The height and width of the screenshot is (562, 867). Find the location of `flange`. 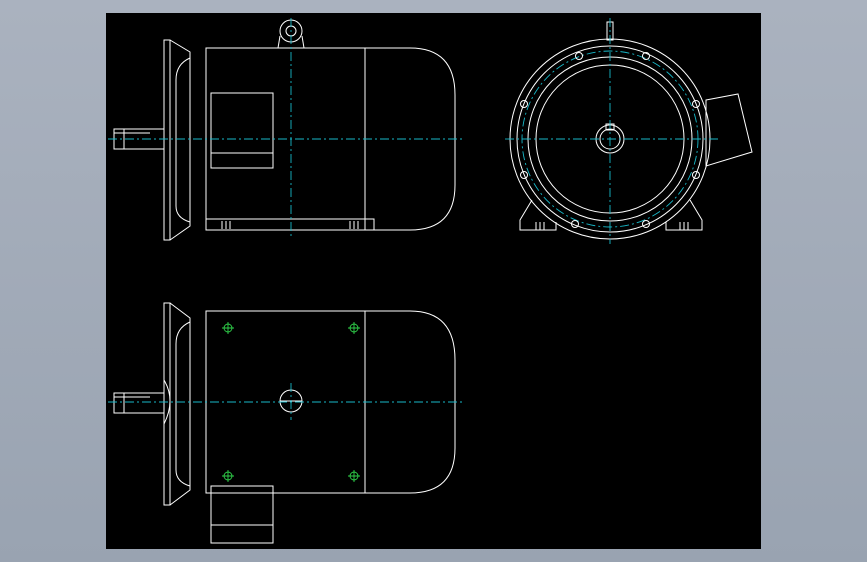

flange is located at coordinates (167, 140).